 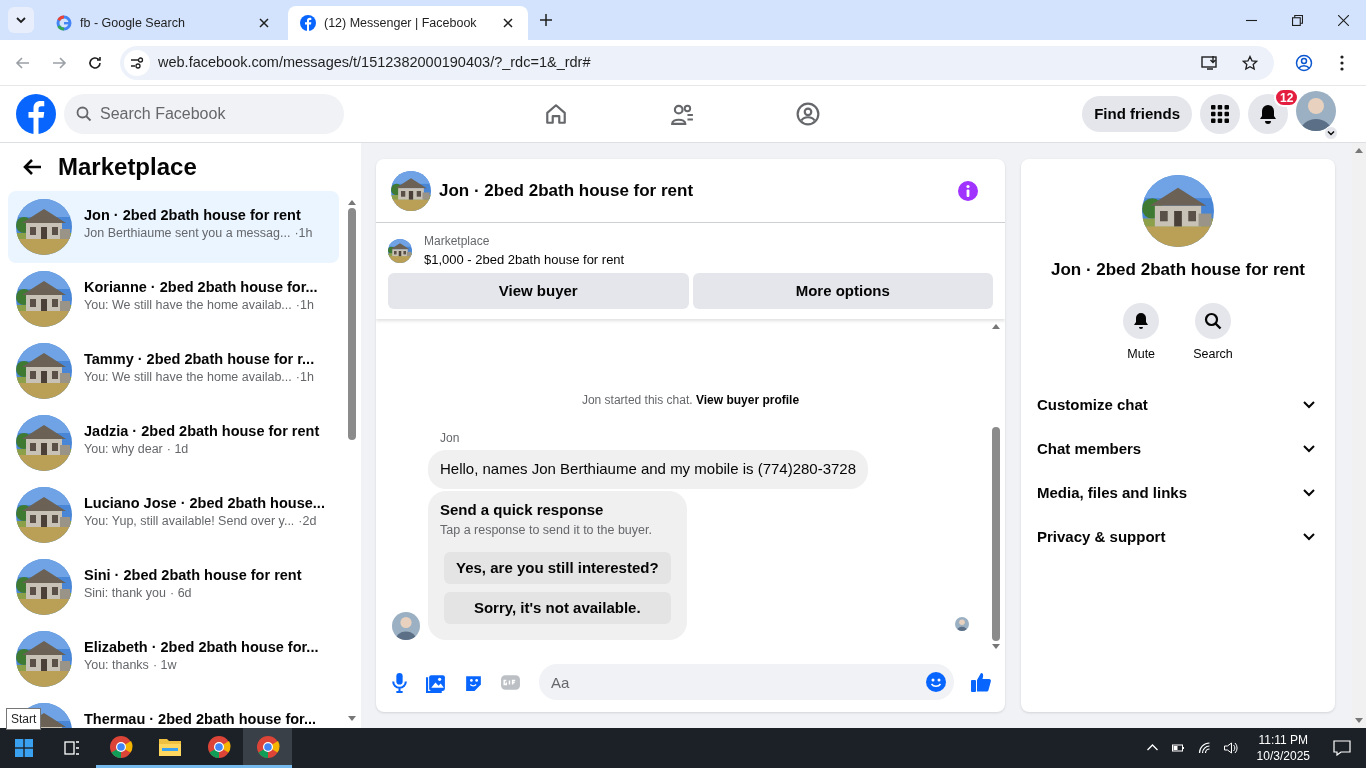 I want to click on message-time: ·2d, so click(x=307, y=521).